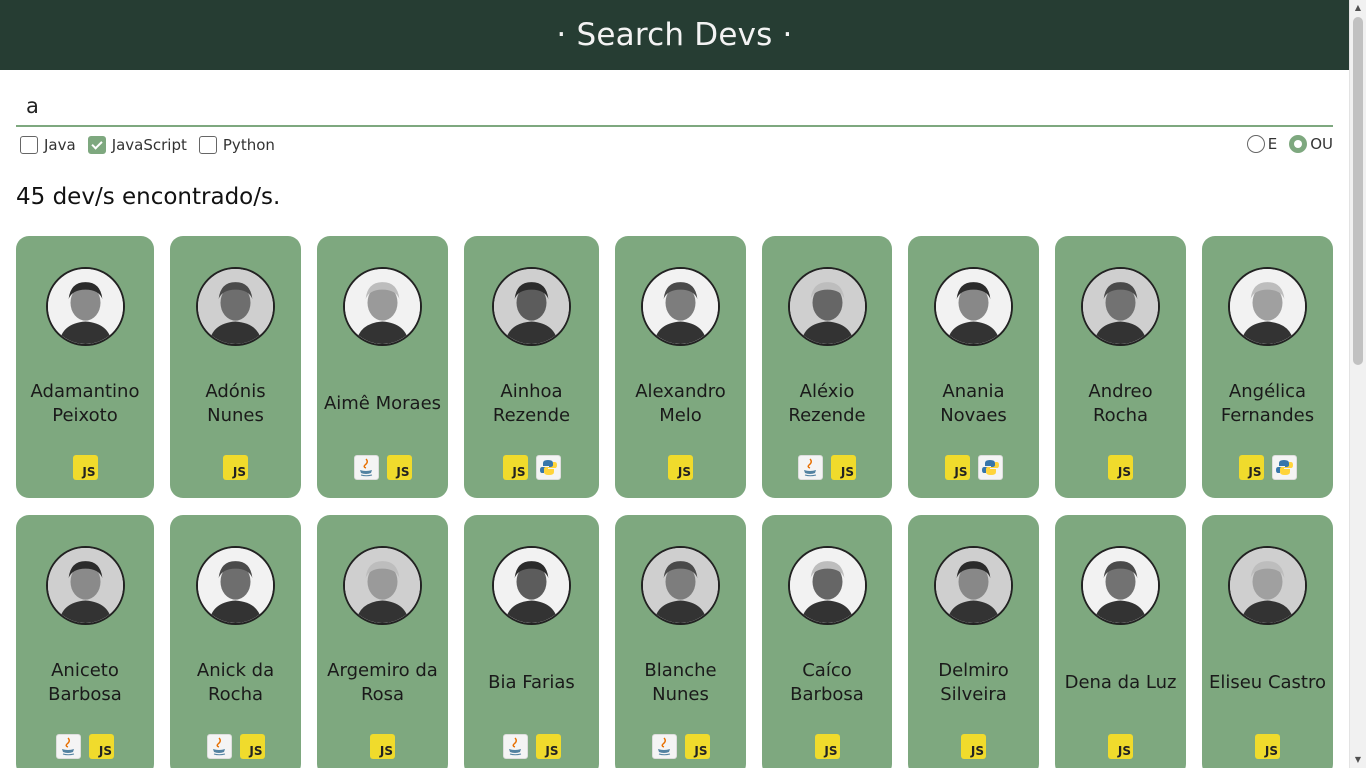 The height and width of the screenshot is (768, 1366). What do you see at coordinates (1267, 682) in the screenshot?
I see `dev-name: Eliseu Castro` at bounding box center [1267, 682].